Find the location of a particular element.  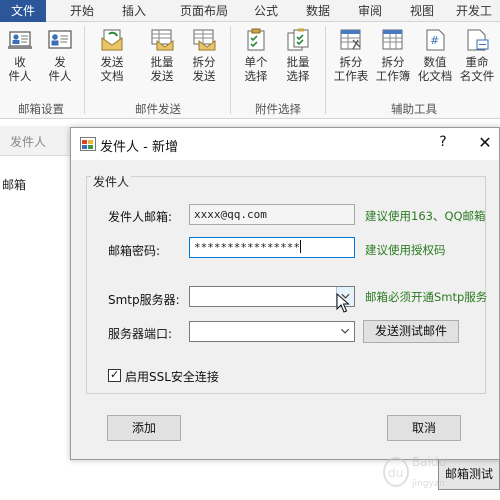

numeric-document-button: # 数值 化文档 is located at coordinates (435, 55).